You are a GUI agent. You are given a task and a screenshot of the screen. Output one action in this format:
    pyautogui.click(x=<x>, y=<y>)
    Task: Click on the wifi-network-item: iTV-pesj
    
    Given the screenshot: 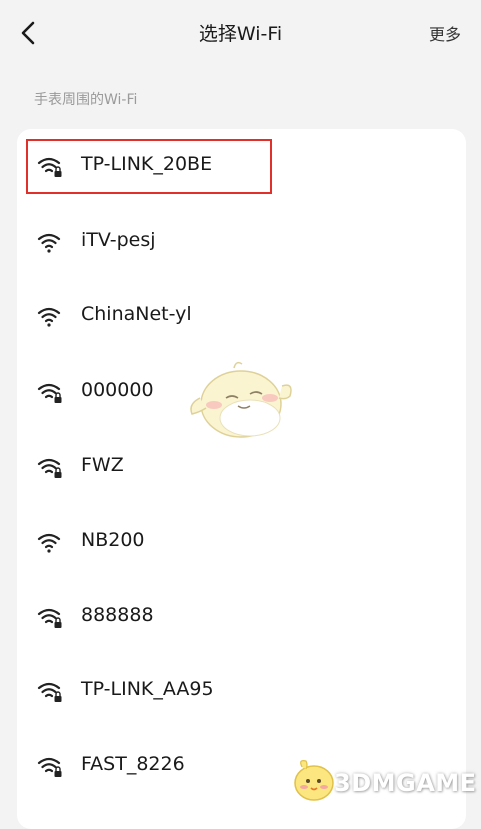 What is the action you would take?
    pyautogui.click(x=241, y=242)
    